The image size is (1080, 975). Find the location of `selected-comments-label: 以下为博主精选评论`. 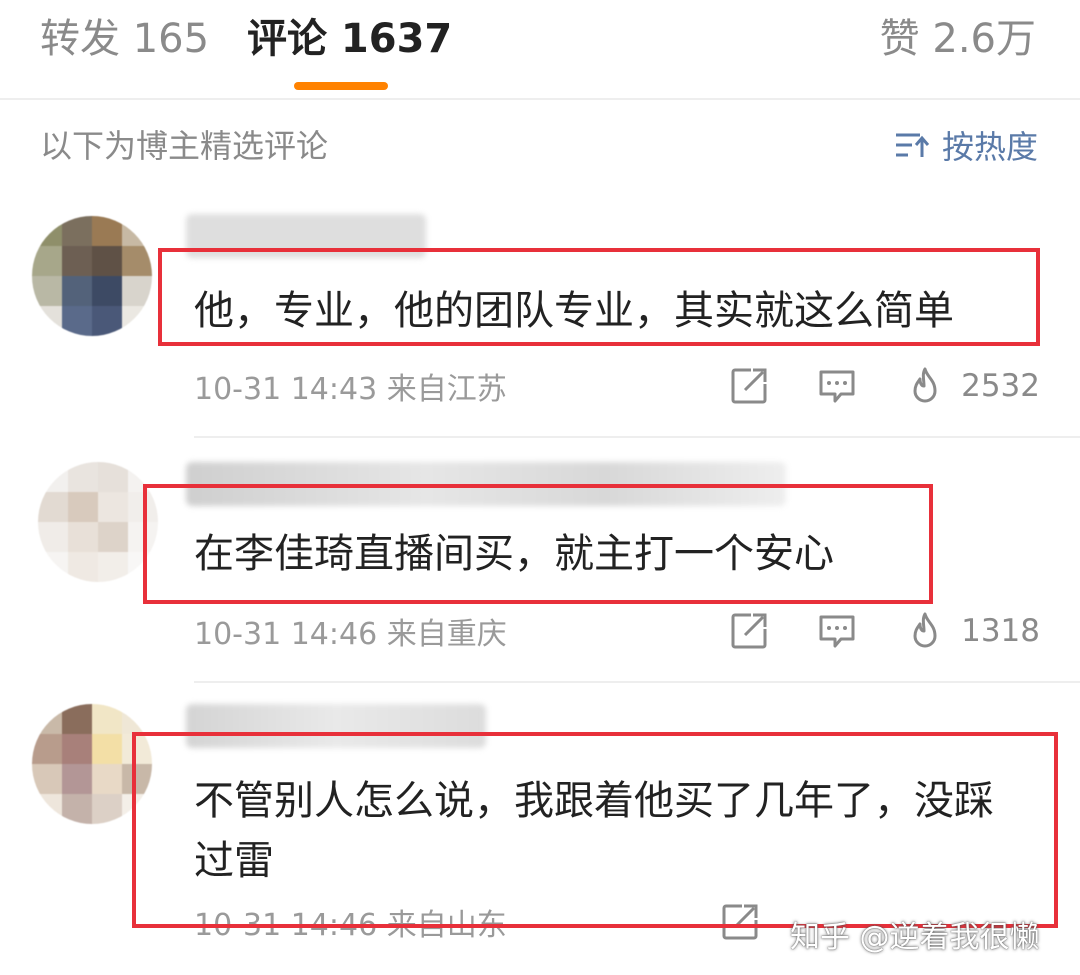

selected-comments-label: 以下为博主精选评论 is located at coordinates (184, 146).